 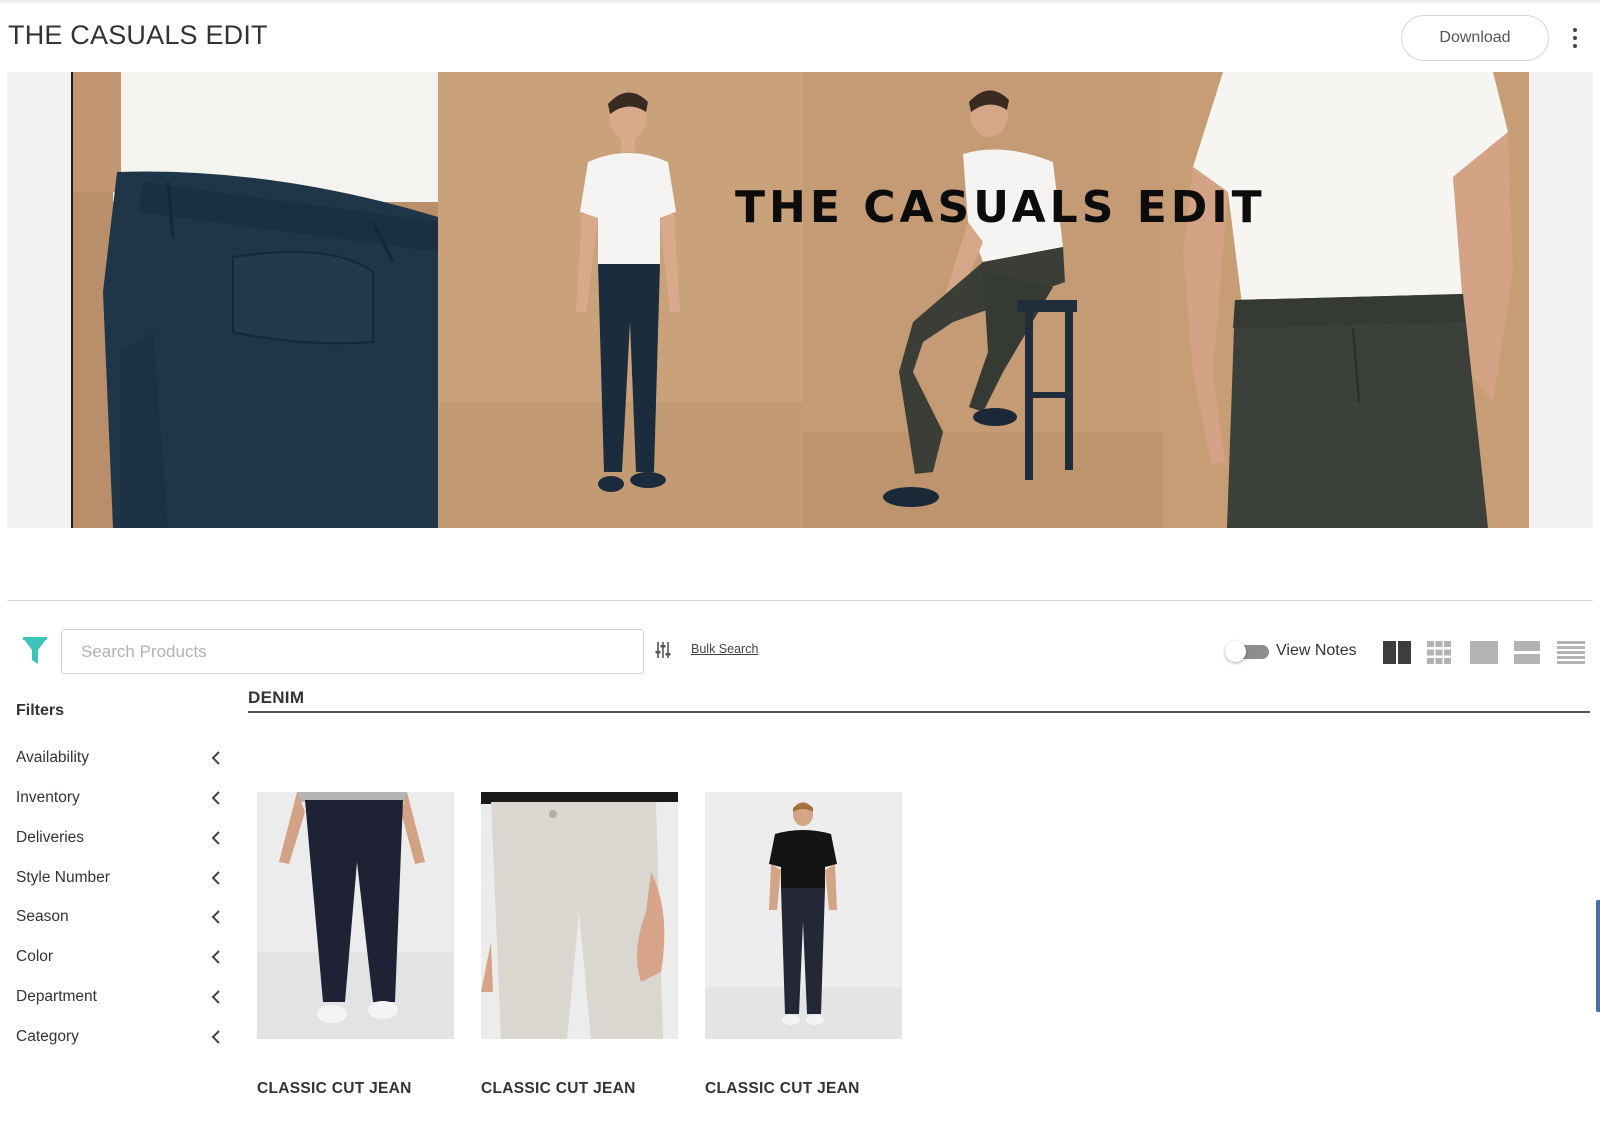 I want to click on section-title-denim: DENIM, so click(x=276, y=697).